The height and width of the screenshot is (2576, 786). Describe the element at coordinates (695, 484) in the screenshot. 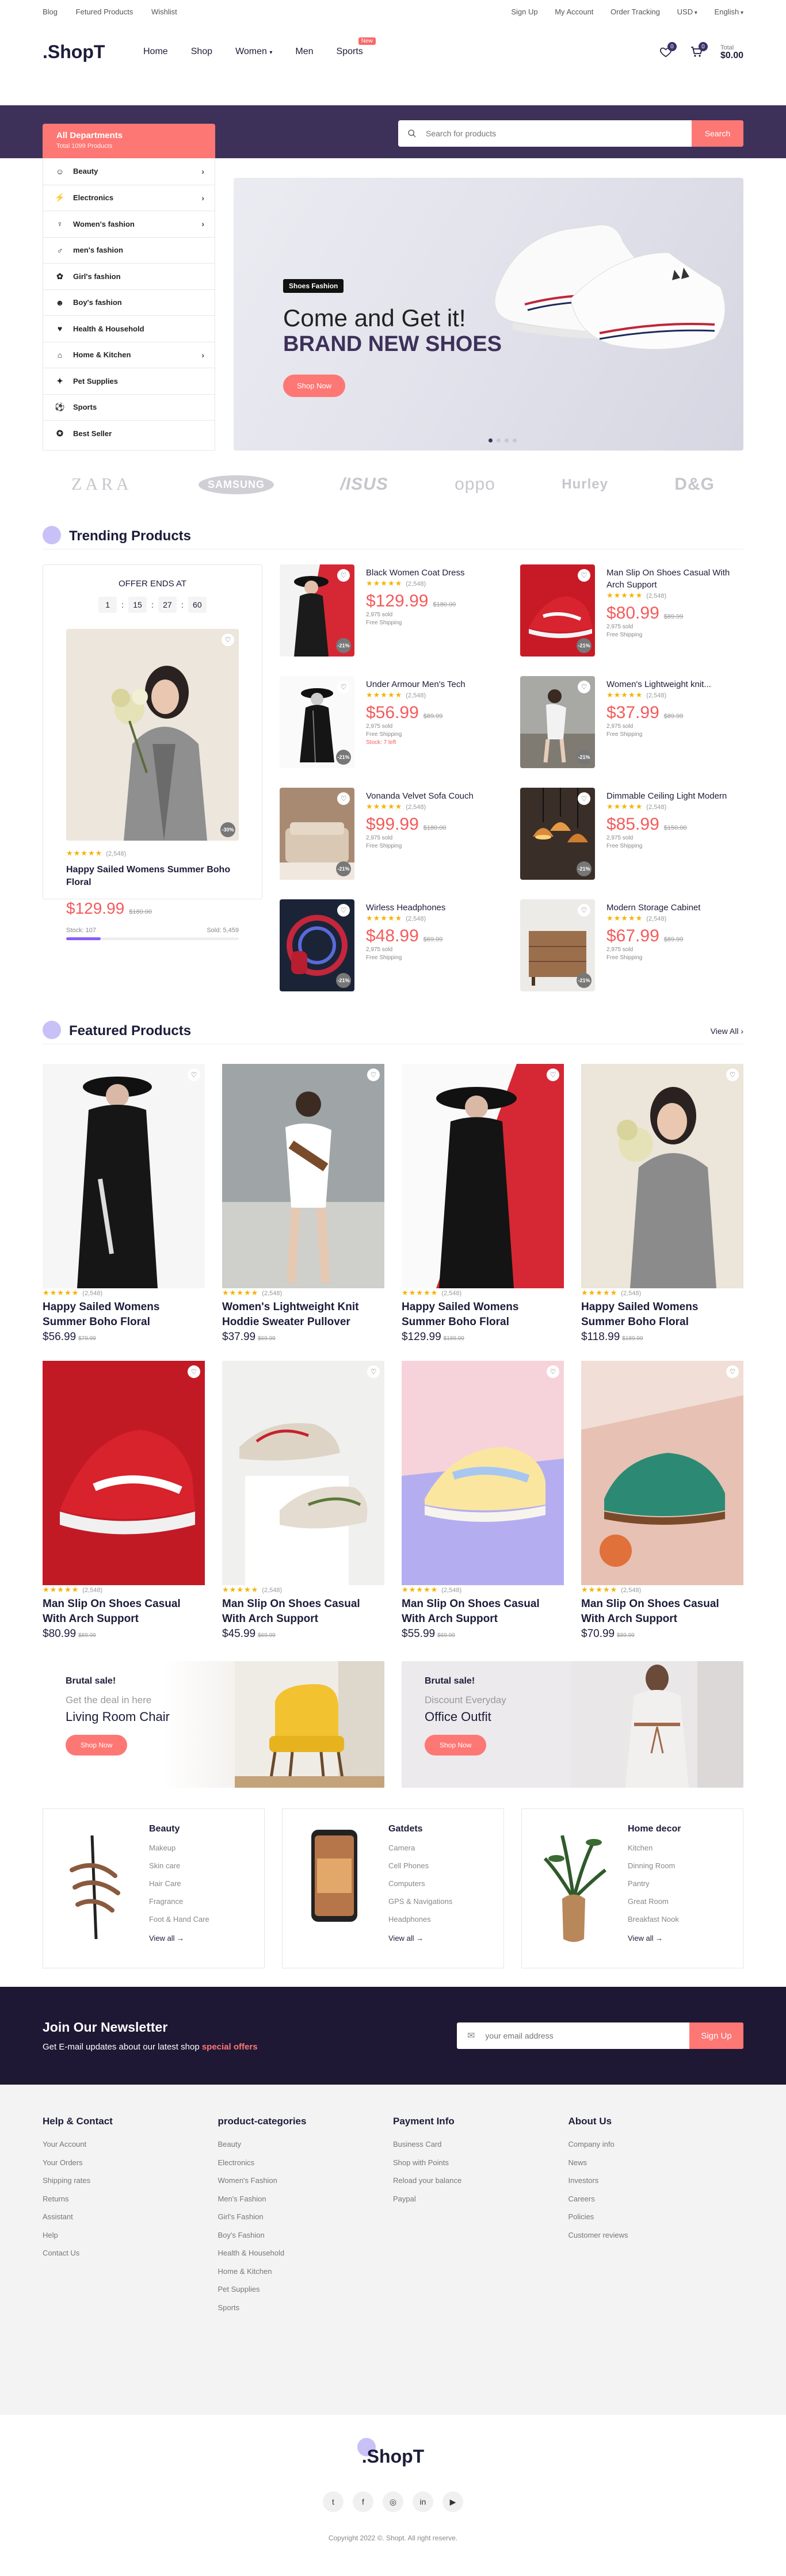

I see `brand-dg: D&G` at that location.